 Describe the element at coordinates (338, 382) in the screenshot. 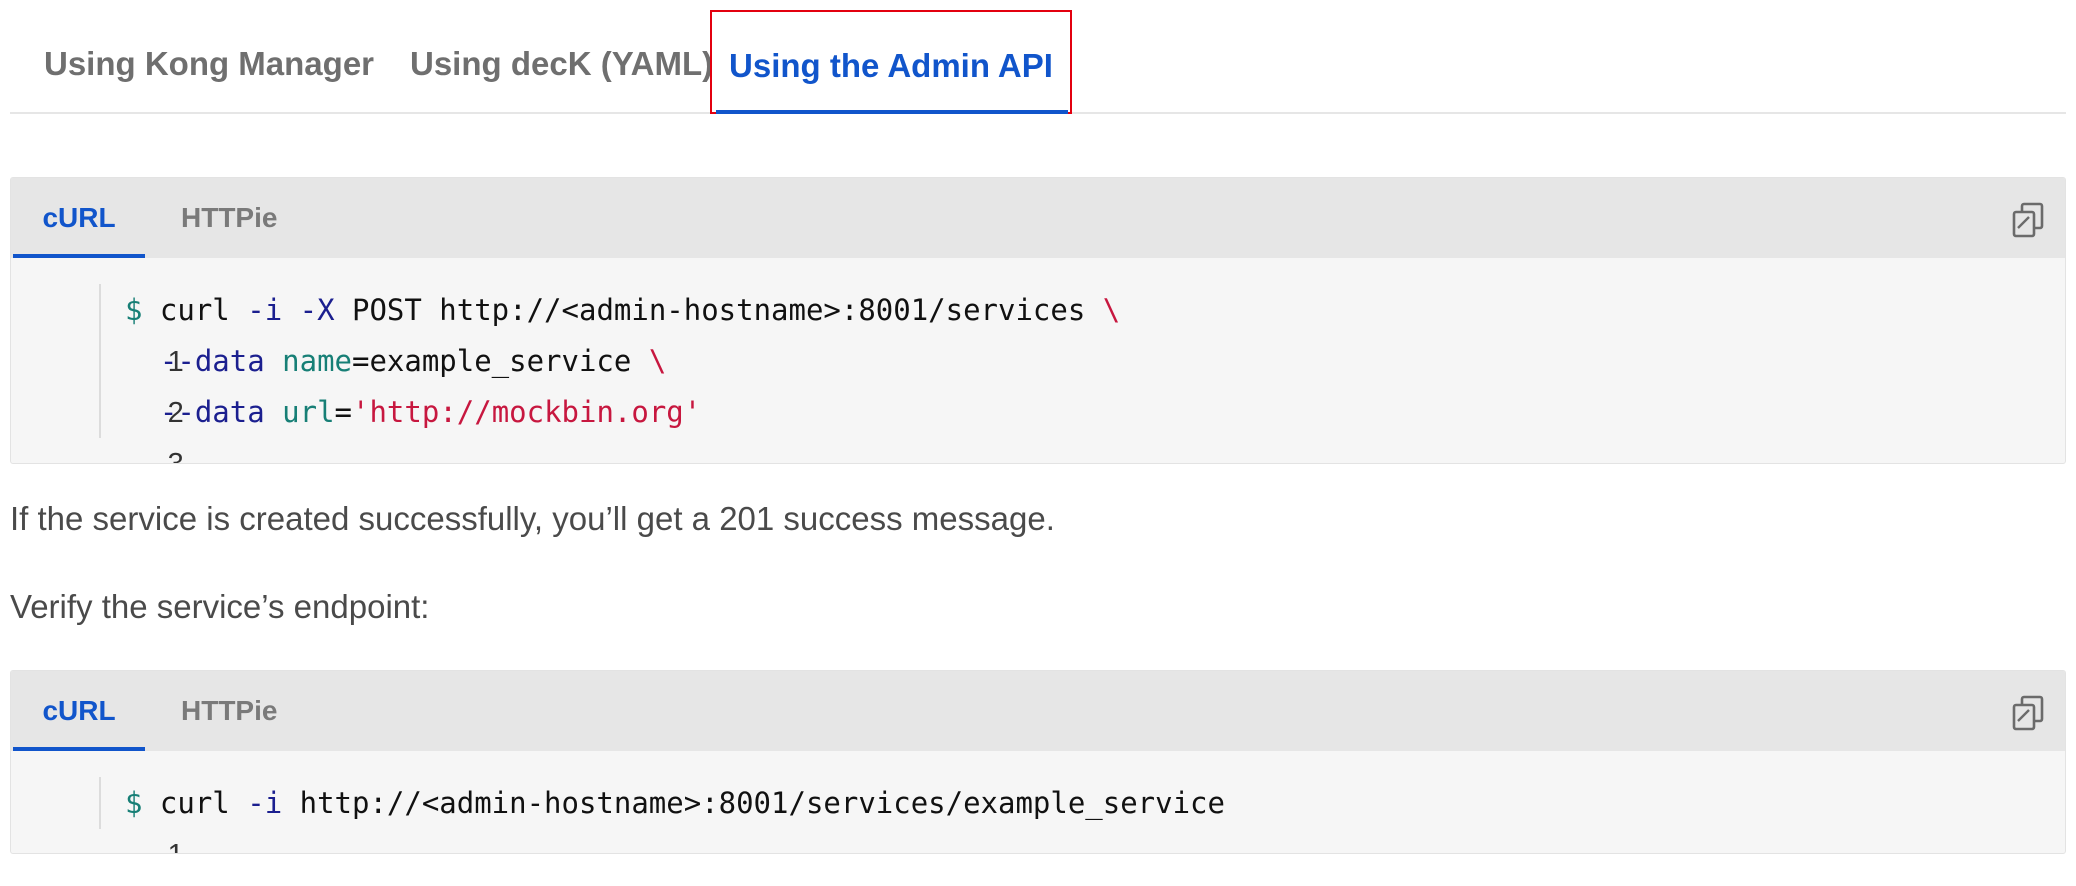

I see `code-line: 2 --data name=example_service \` at that location.